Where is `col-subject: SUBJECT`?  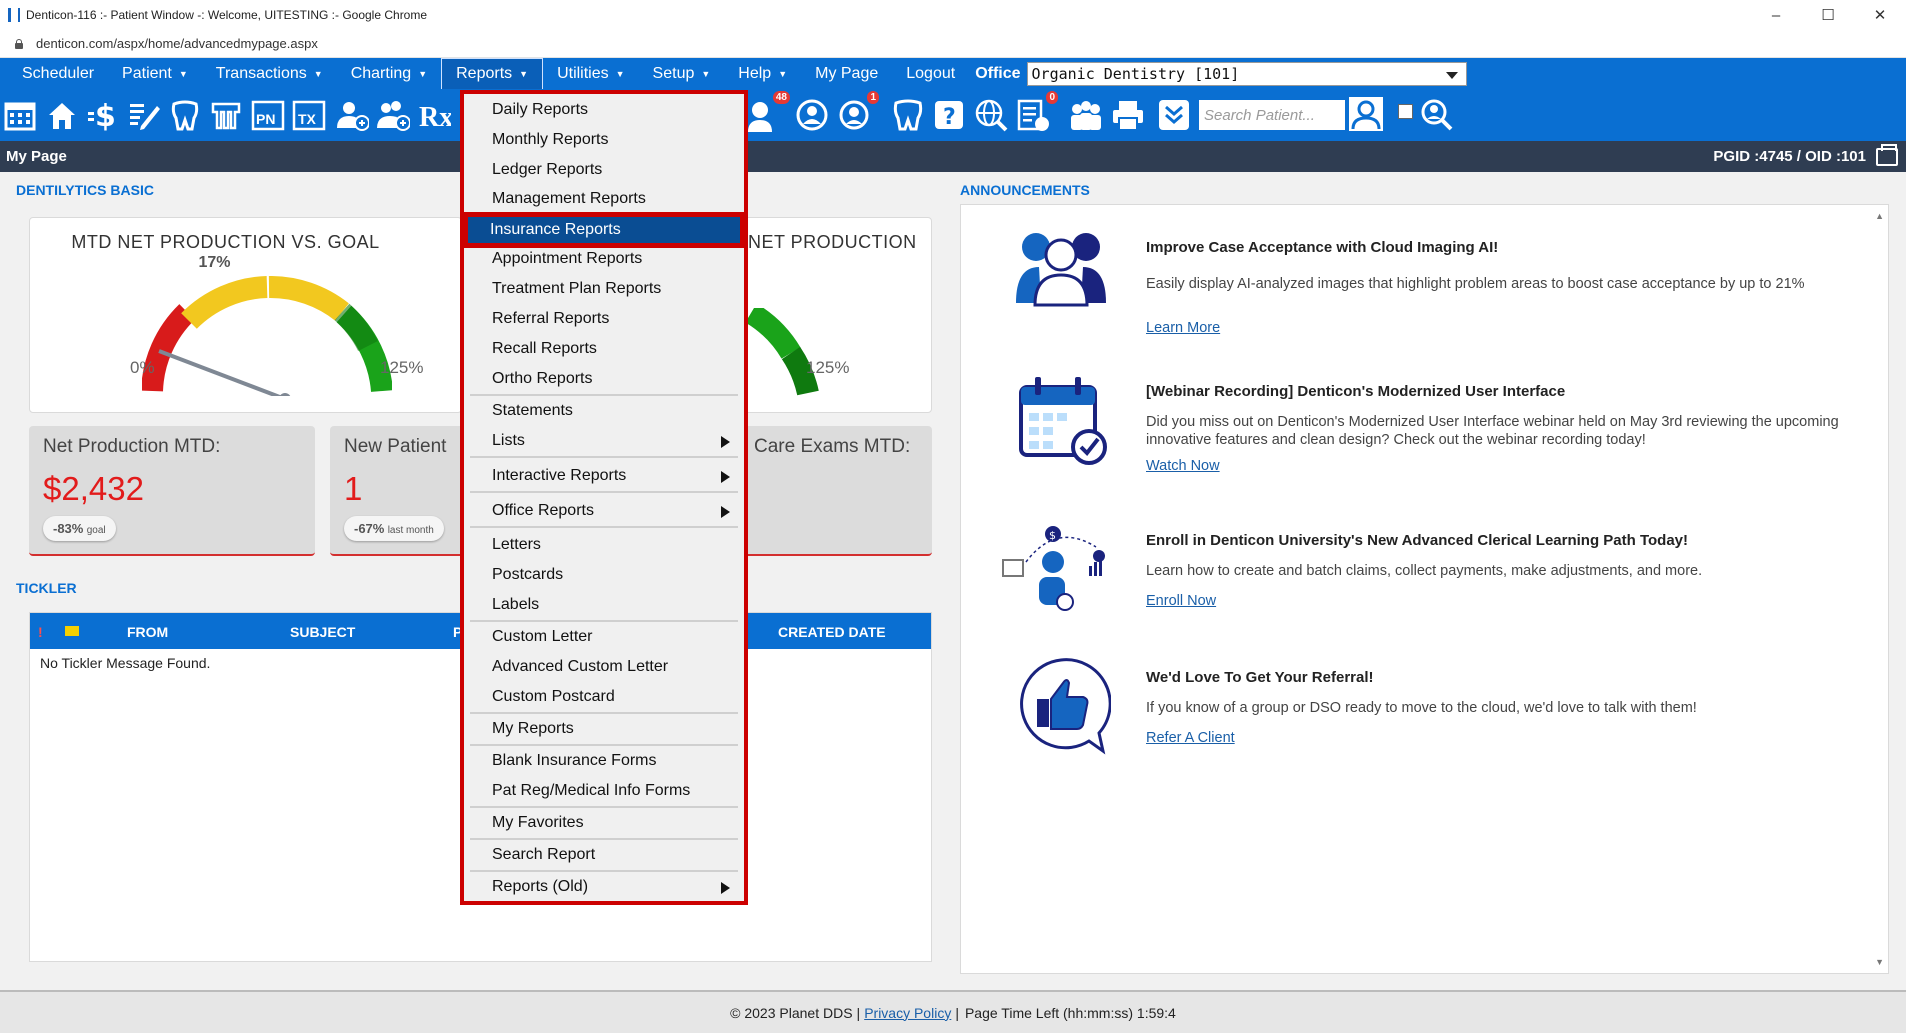 col-subject: SUBJECT is located at coordinates (322, 632).